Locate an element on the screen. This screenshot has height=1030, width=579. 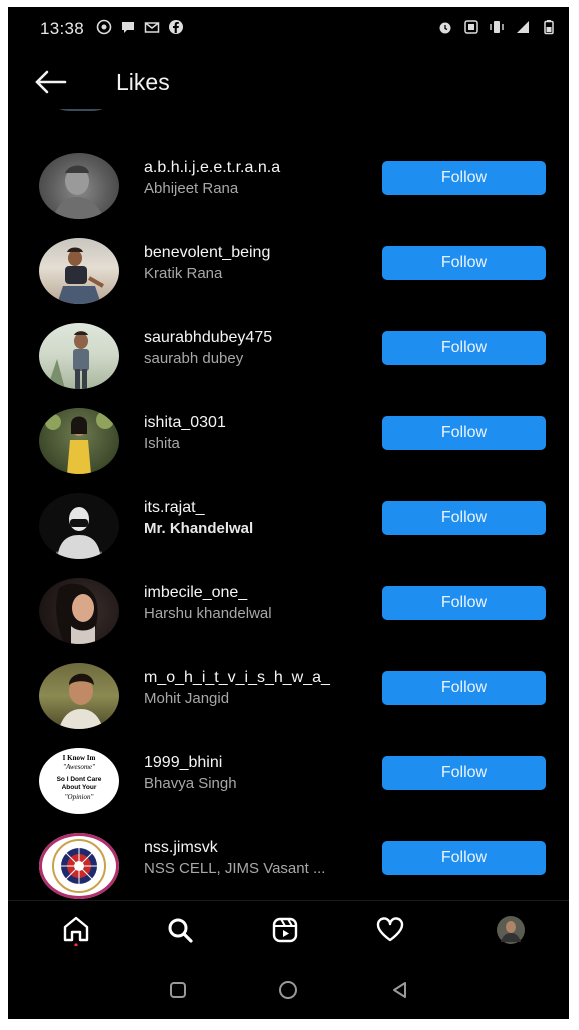
username: 1999_bhini is located at coordinates (183, 763).